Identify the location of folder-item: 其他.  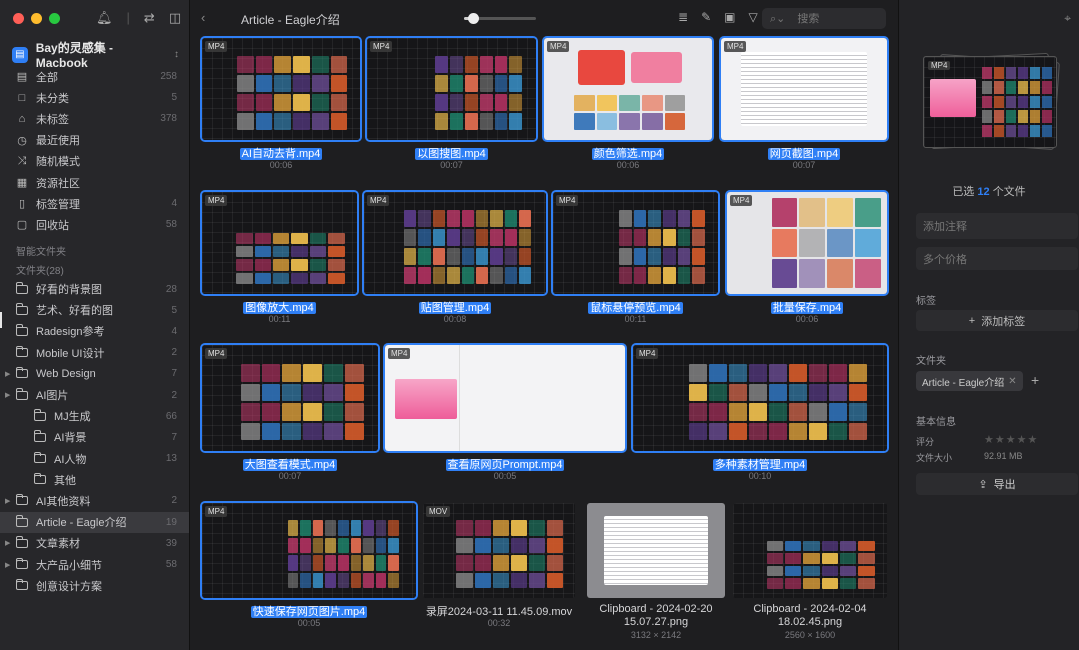
(94, 479).